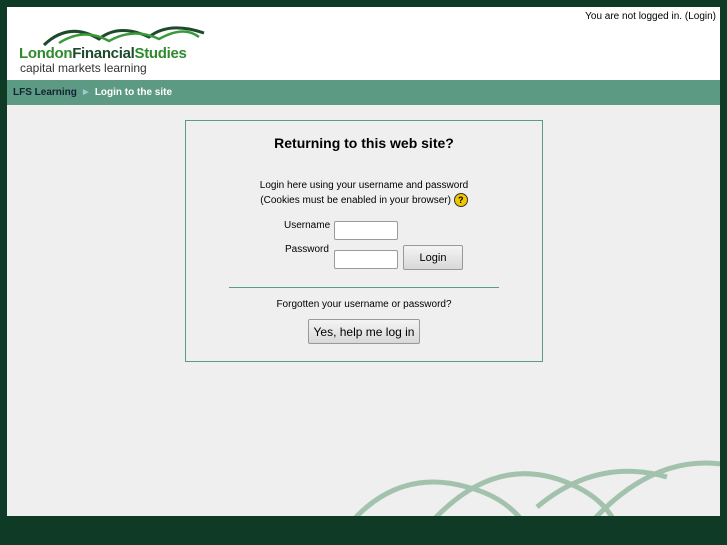 The width and height of the screenshot is (727, 545). I want to click on logo-text: LondonFinancialStudies, so click(103, 53).